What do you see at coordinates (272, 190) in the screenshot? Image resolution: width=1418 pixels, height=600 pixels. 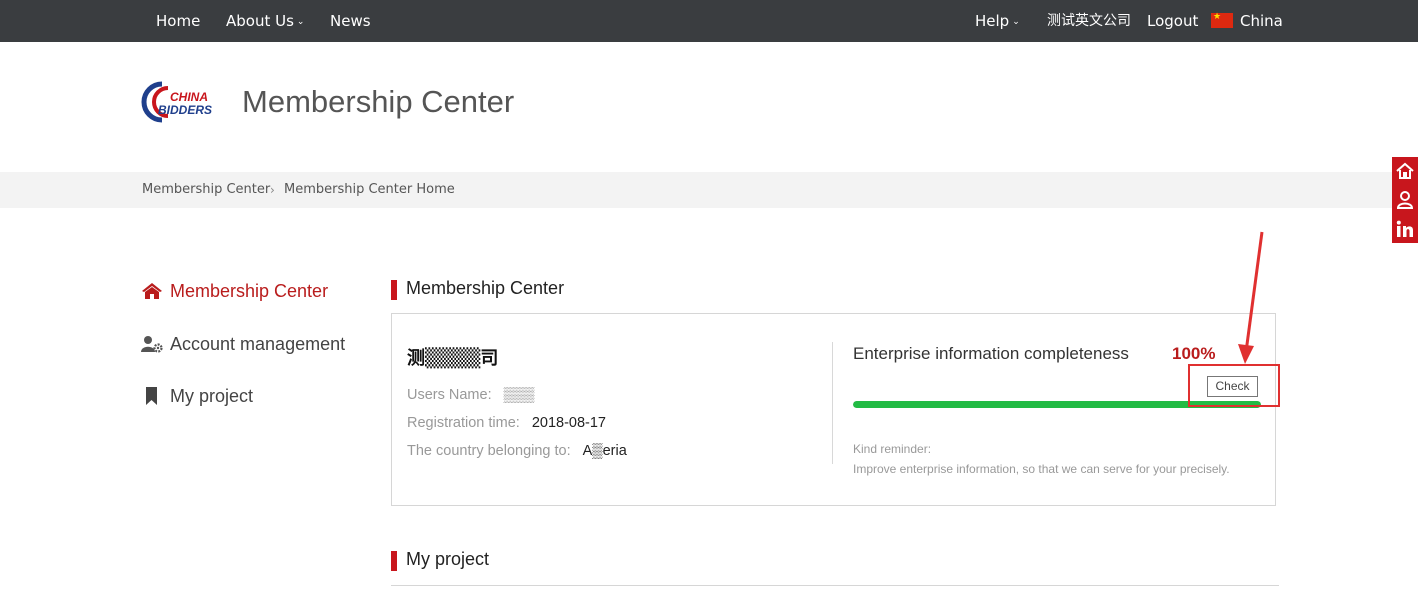 I see `chevron-right-icon: ›` at bounding box center [272, 190].